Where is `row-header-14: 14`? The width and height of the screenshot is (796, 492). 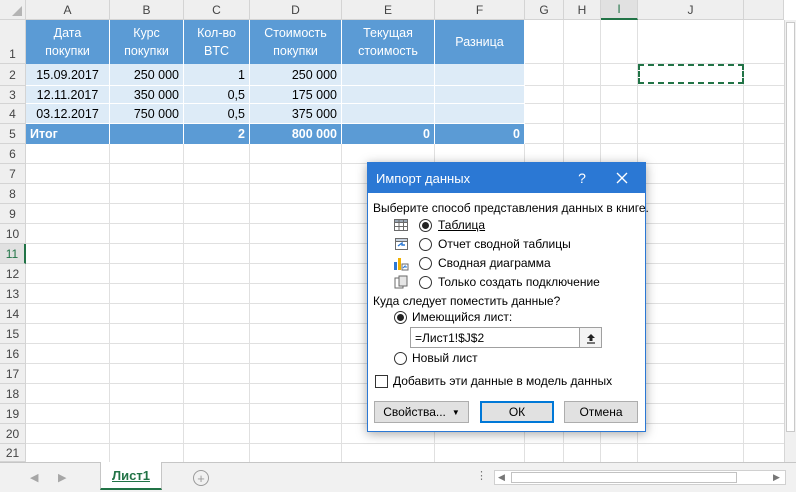
row-header-14: 14 is located at coordinates (13, 314).